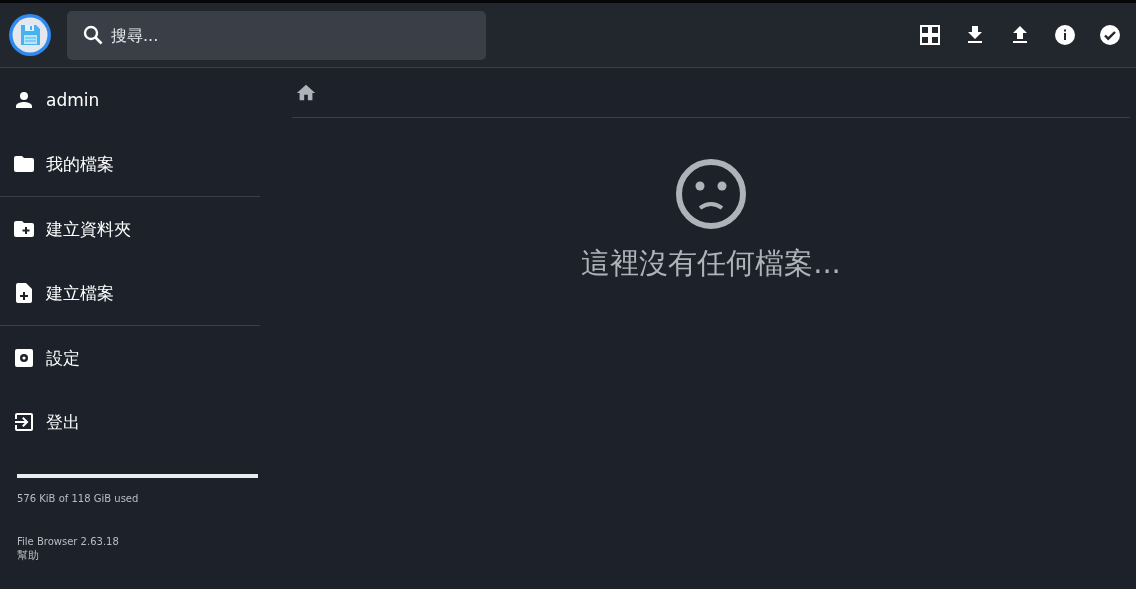 The image size is (1136, 589). What do you see at coordinates (130, 164) in the screenshot?
I see `sidebar-item: 我的檔案` at bounding box center [130, 164].